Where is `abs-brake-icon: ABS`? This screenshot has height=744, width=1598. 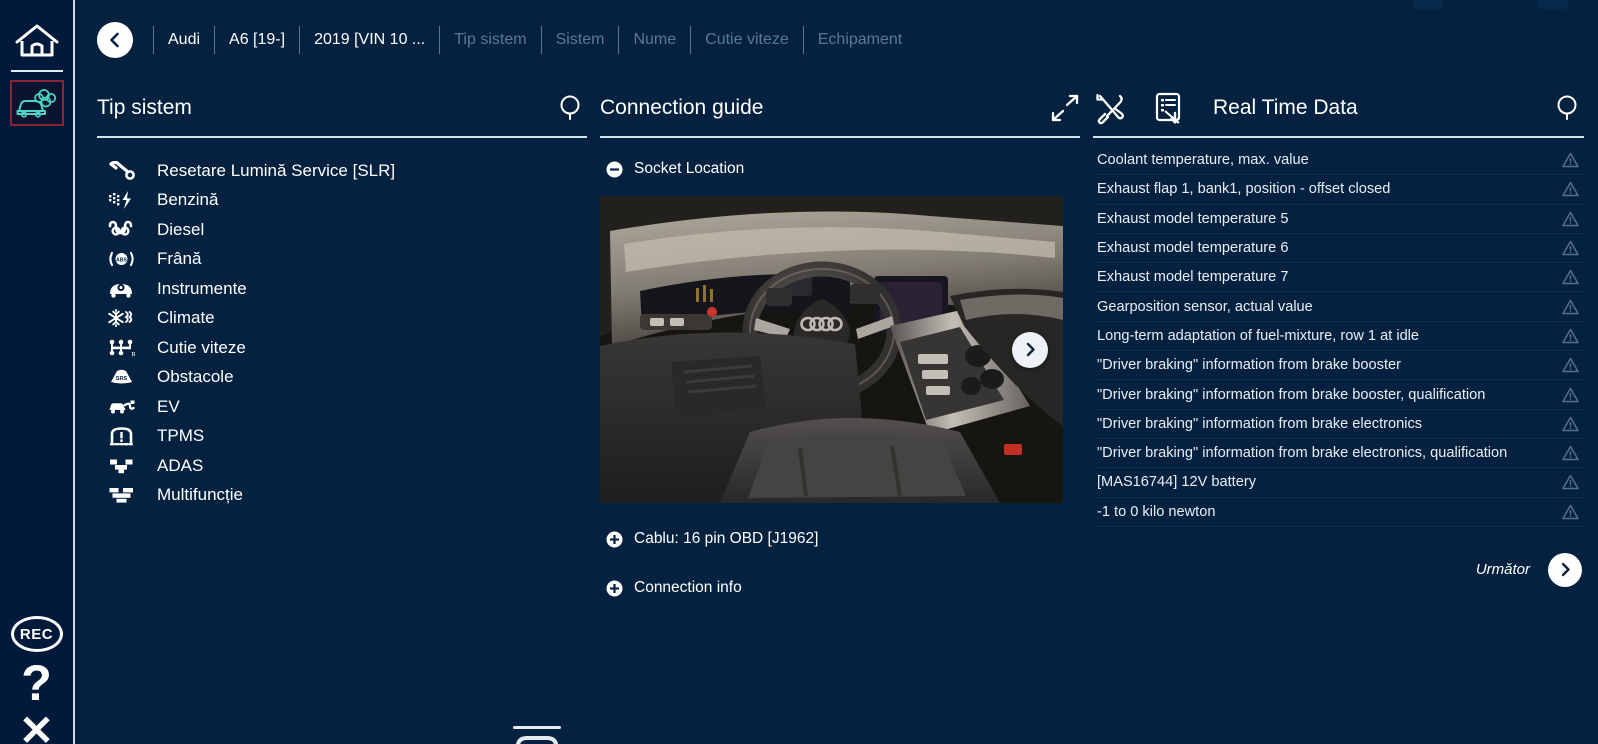 abs-brake-icon: ABS is located at coordinates (121, 259).